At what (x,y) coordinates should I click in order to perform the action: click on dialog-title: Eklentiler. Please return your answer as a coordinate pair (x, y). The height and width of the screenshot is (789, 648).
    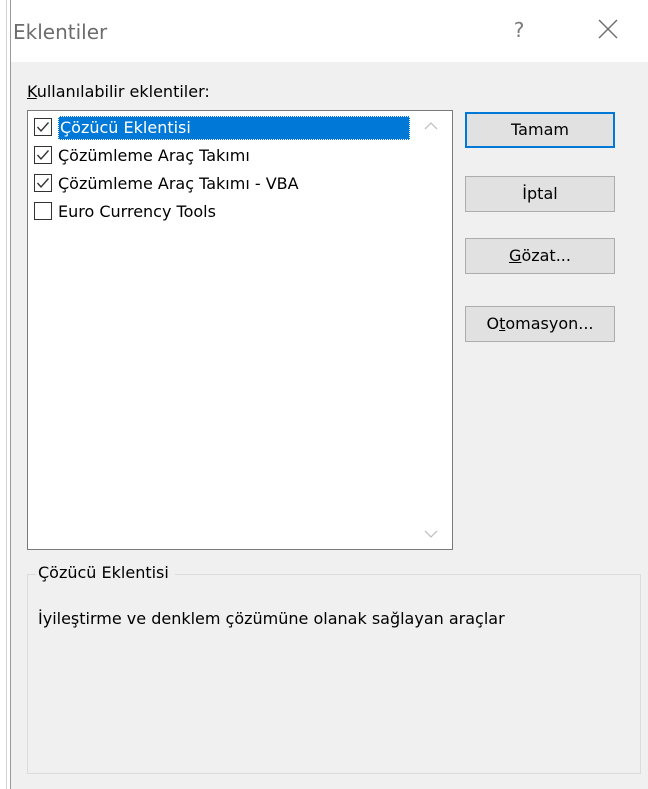
    Looking at the image, I should click on (60, 32).